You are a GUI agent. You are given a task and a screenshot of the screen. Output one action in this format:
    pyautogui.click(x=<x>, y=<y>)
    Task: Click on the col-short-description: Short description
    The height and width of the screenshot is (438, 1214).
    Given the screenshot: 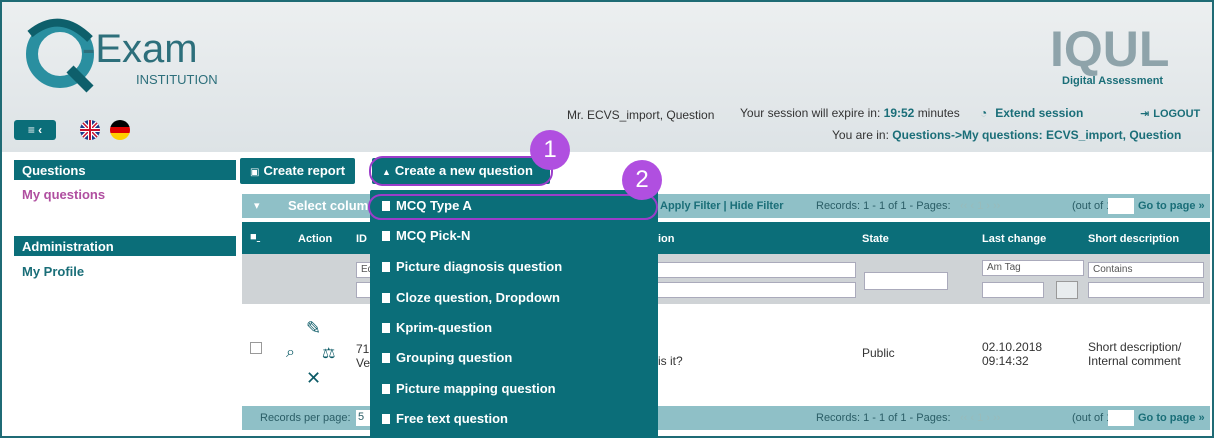 What is the action you would take?
    pyautogui.click(x=1133, y=239)
    